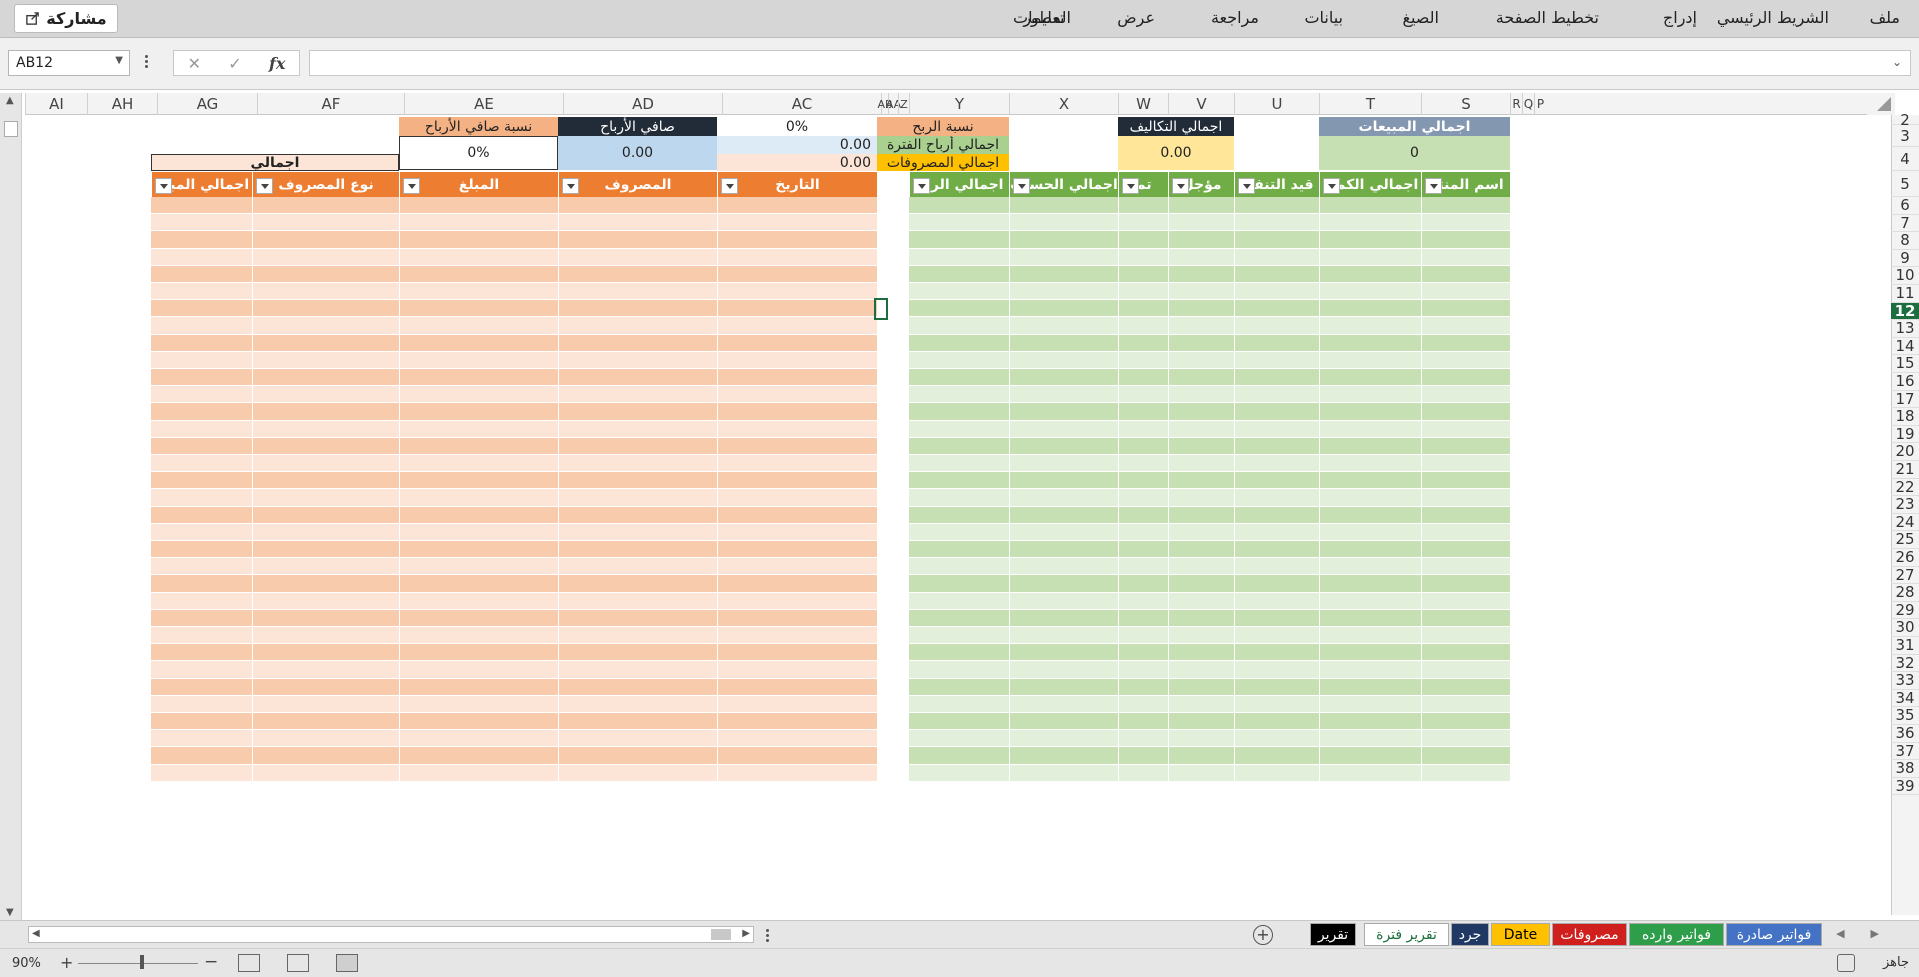 The height and width of the screenshot is (977, 1919). What do you see at coordinates (1680, 17) in the screenshot?
I see `tab-insert: إدراج` at bounding box center [1680, 17].